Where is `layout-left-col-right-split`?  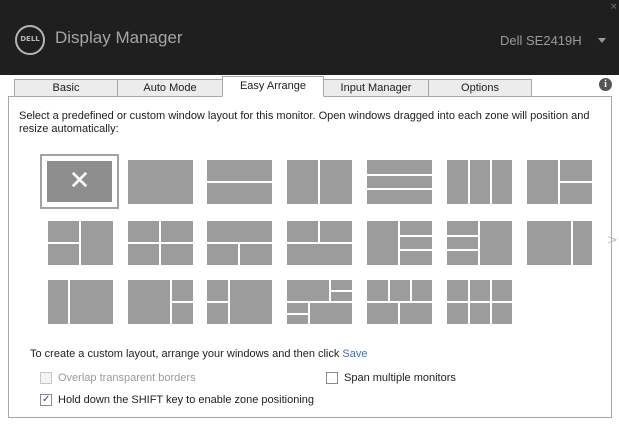 layout-left-col-right-split is located at coordinates (559, 182).